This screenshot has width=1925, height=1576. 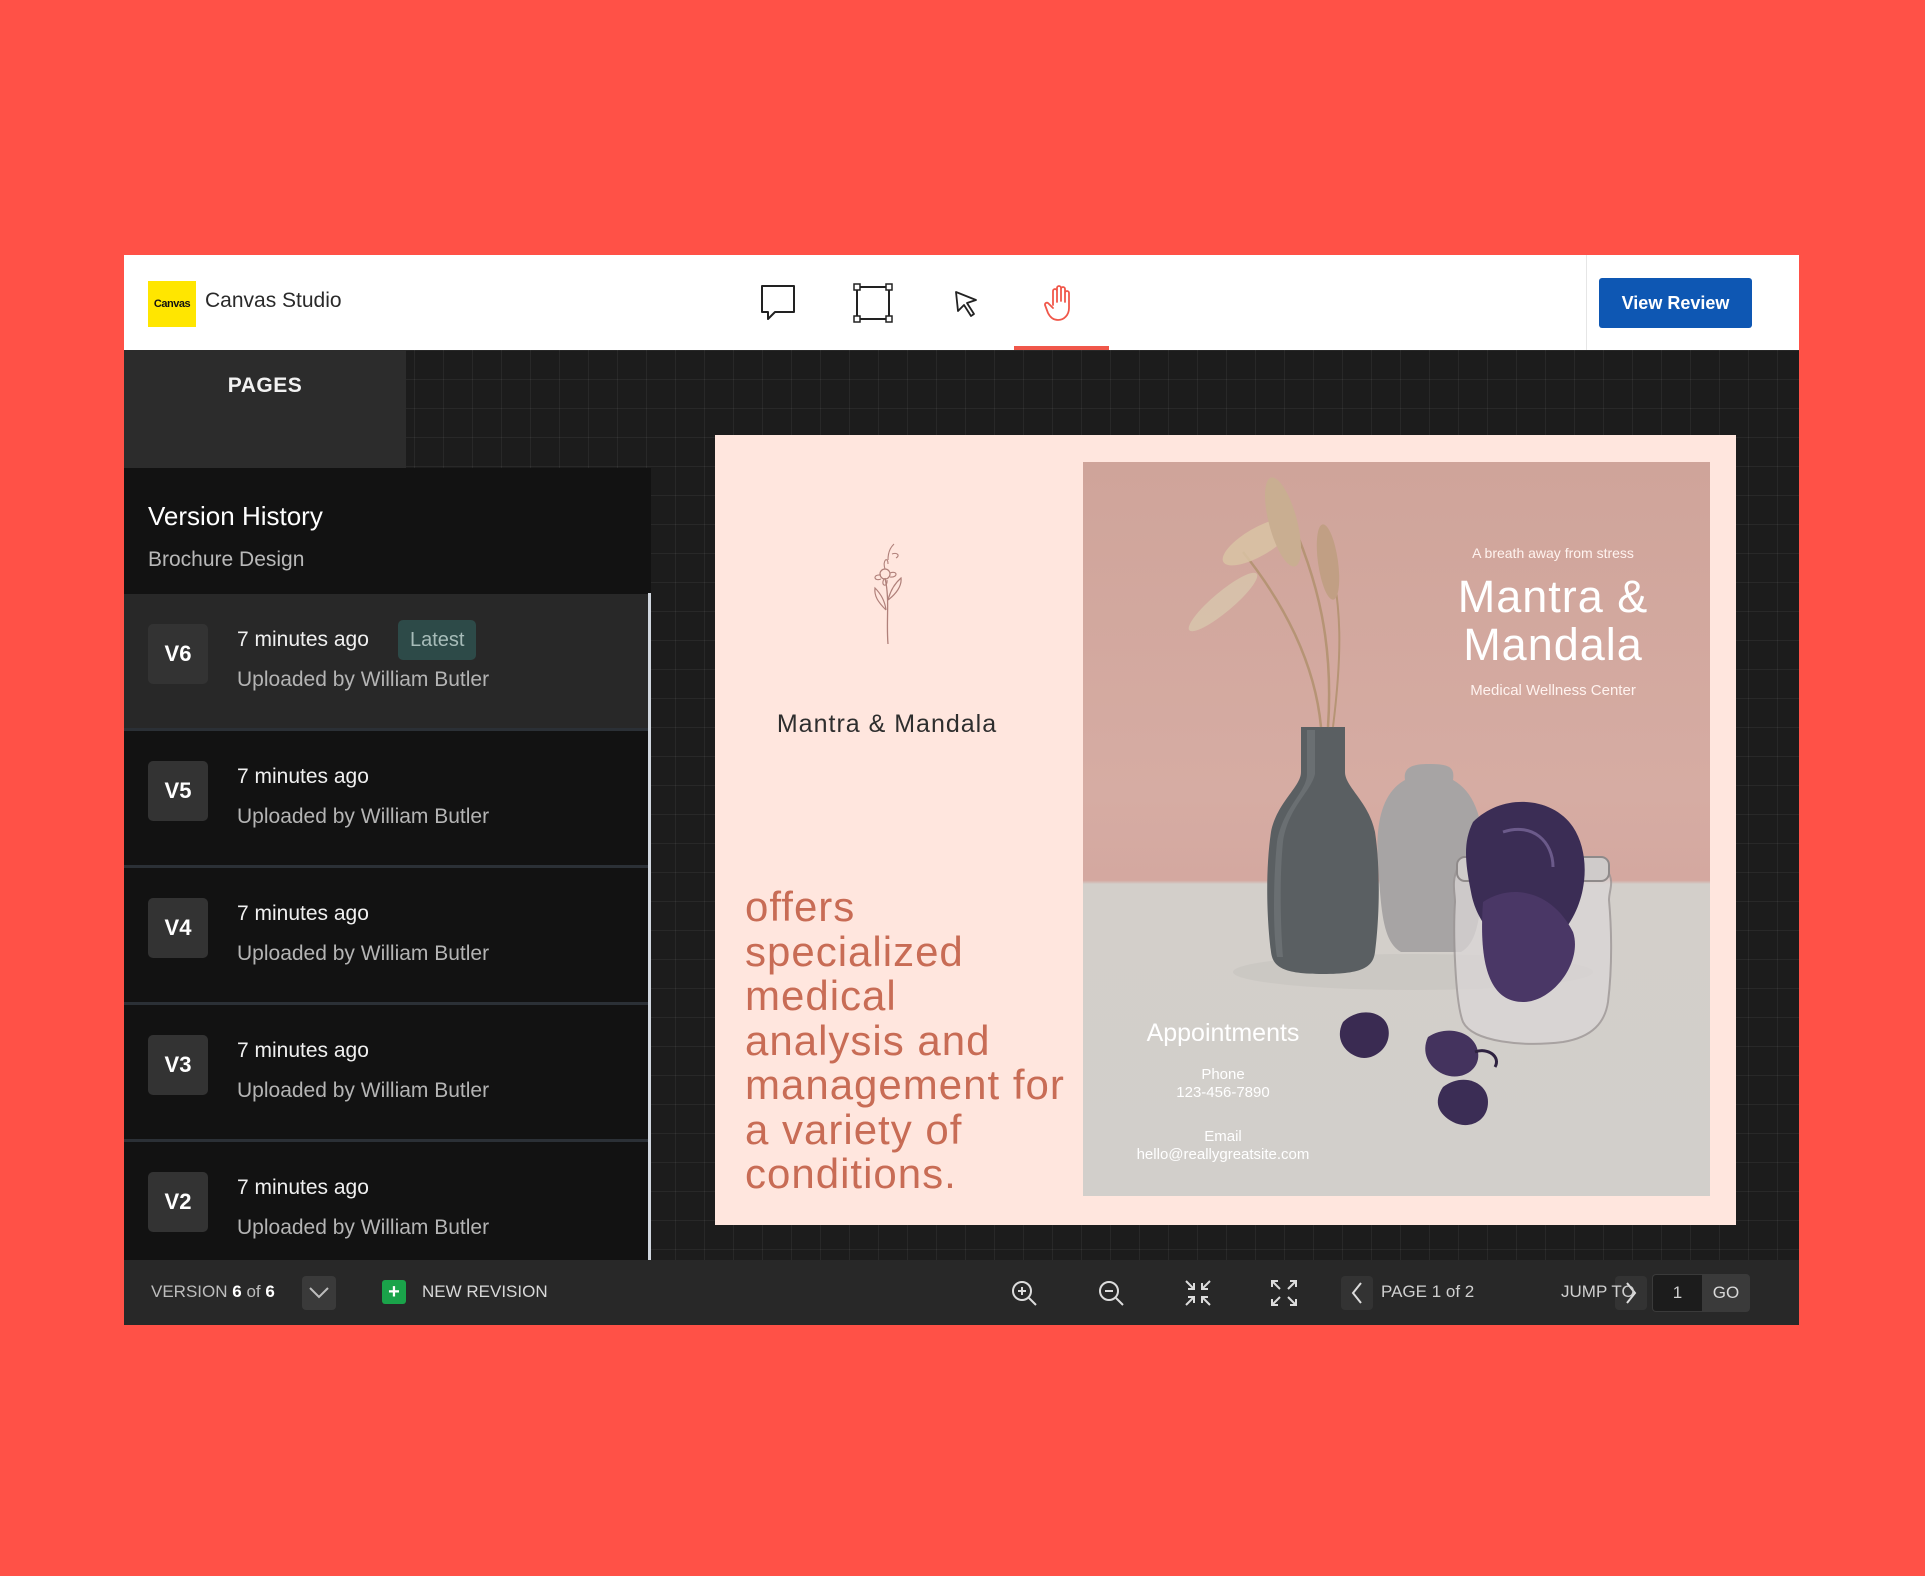 I want to click on photo-brand: Mantra & Mandala, so click(x=1553, y=620).